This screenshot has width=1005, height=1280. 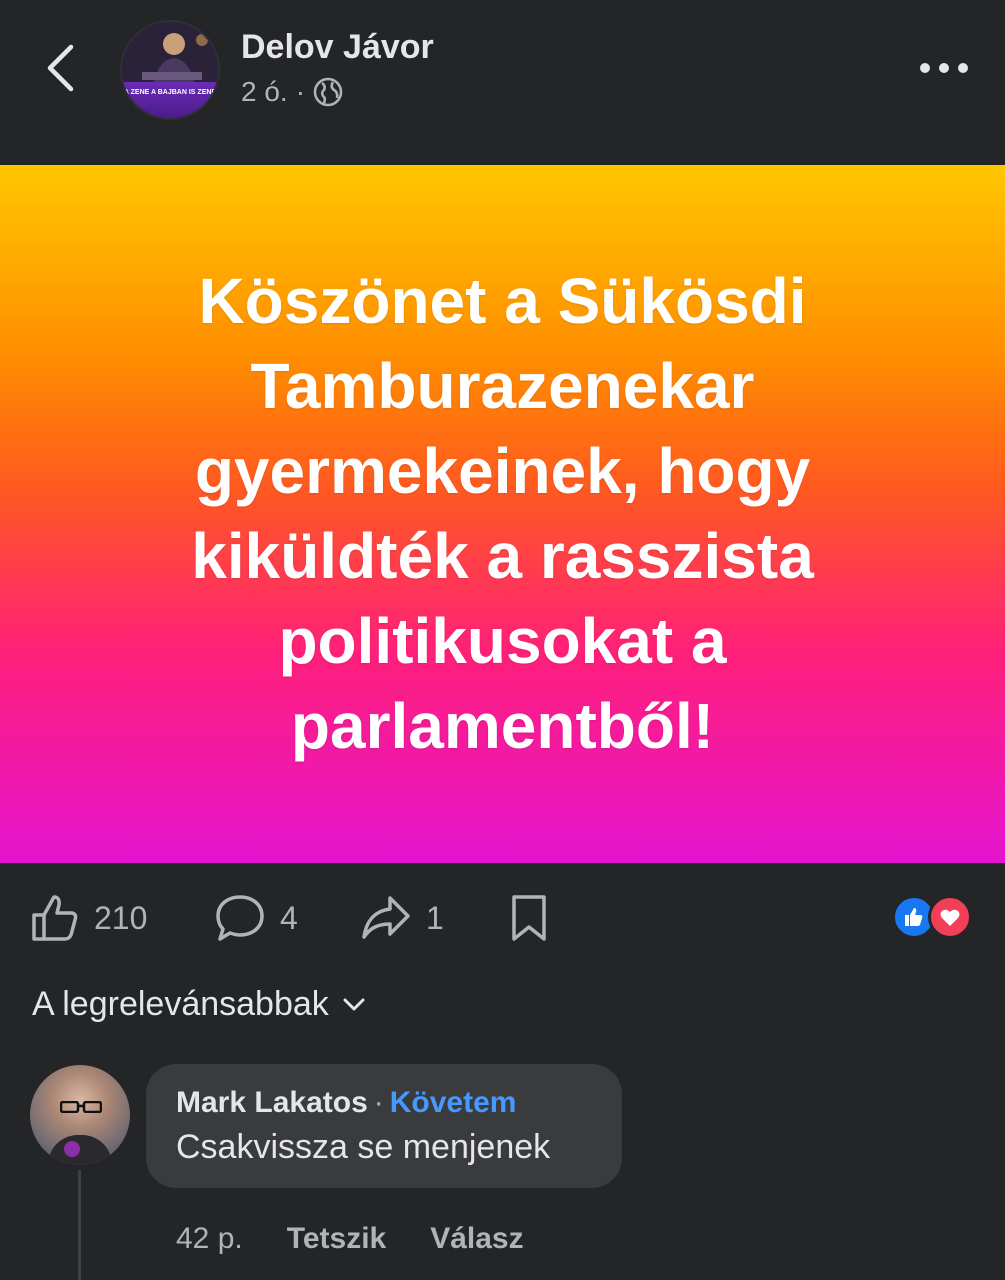 I want to click on avatar-shirt, so click(x=80, y=1150).